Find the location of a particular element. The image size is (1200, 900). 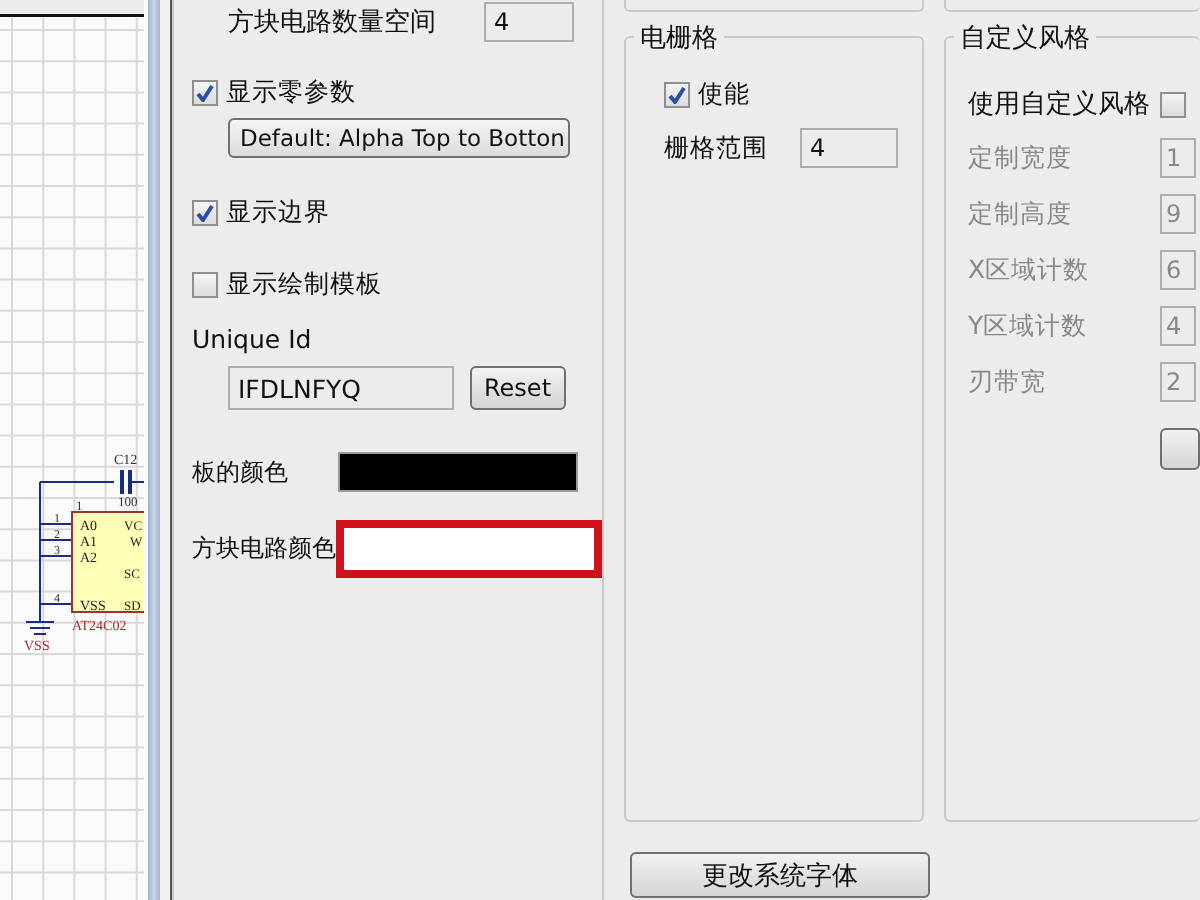

field-label: 板的颜色 is located at coordinates (241, 472).